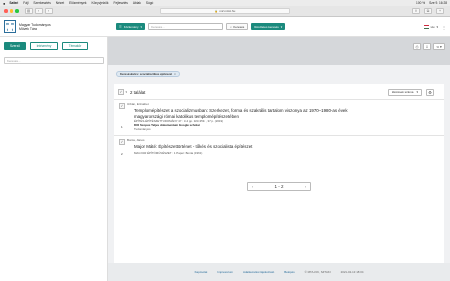  I want to click on sort-select: Idézések száma ▾, so click(404, 92).